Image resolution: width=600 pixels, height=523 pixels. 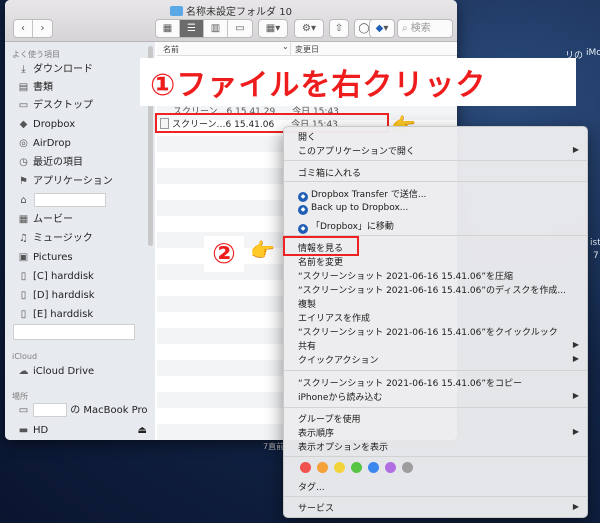 I want to click on action-gear-button: ⚙▾, so click(x=309, y=28).